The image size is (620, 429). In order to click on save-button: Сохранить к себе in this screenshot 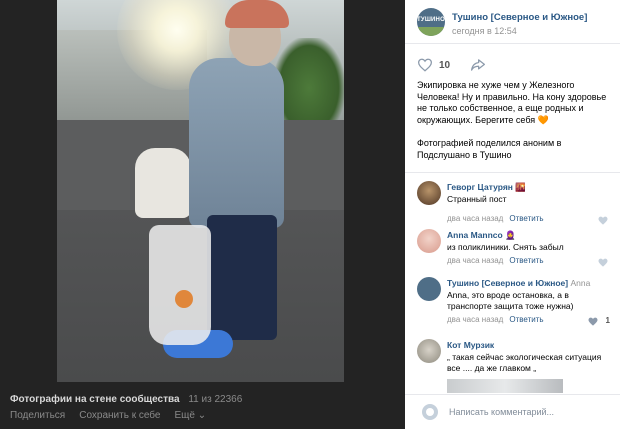, I will do `click(119, 415)`.